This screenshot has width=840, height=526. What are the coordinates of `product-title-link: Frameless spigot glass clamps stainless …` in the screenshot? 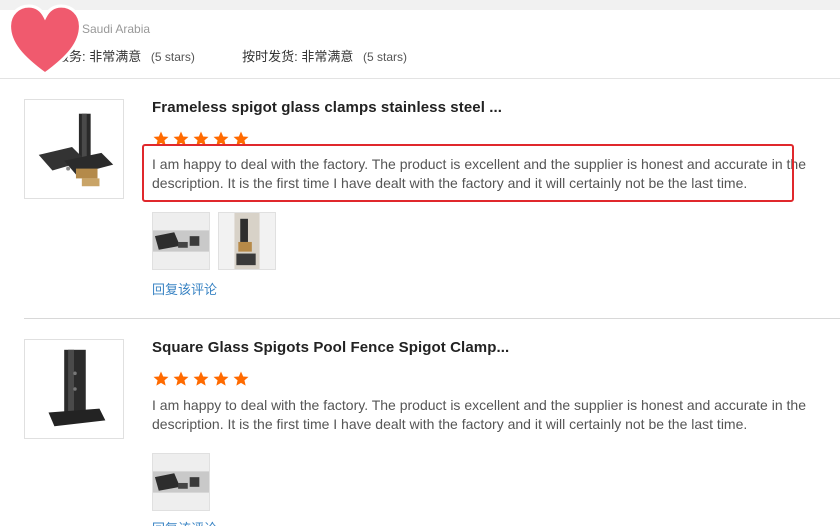 It's located at (327, 107).